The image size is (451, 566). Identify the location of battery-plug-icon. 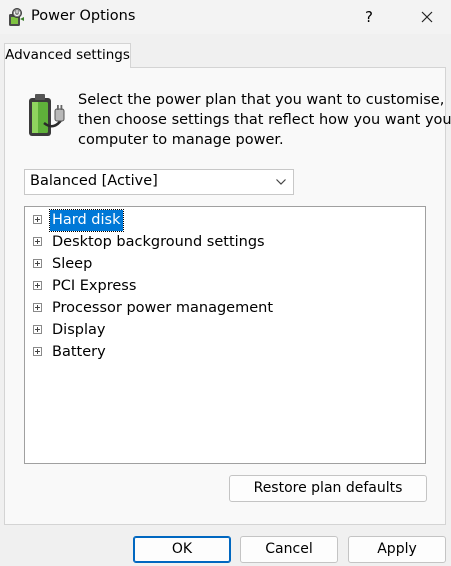
(47, 115).